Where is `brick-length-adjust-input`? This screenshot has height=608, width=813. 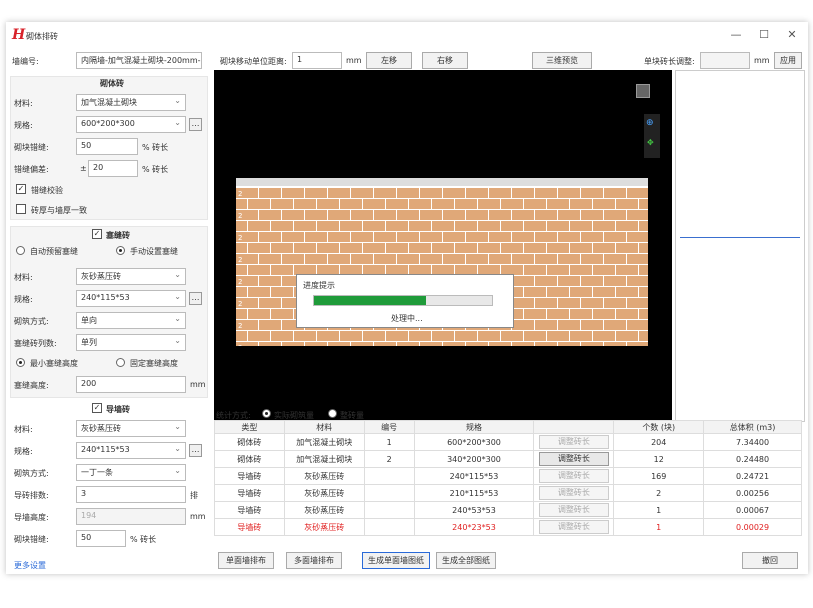 brick-length-adjust-input is located at coordinates (725, 60).